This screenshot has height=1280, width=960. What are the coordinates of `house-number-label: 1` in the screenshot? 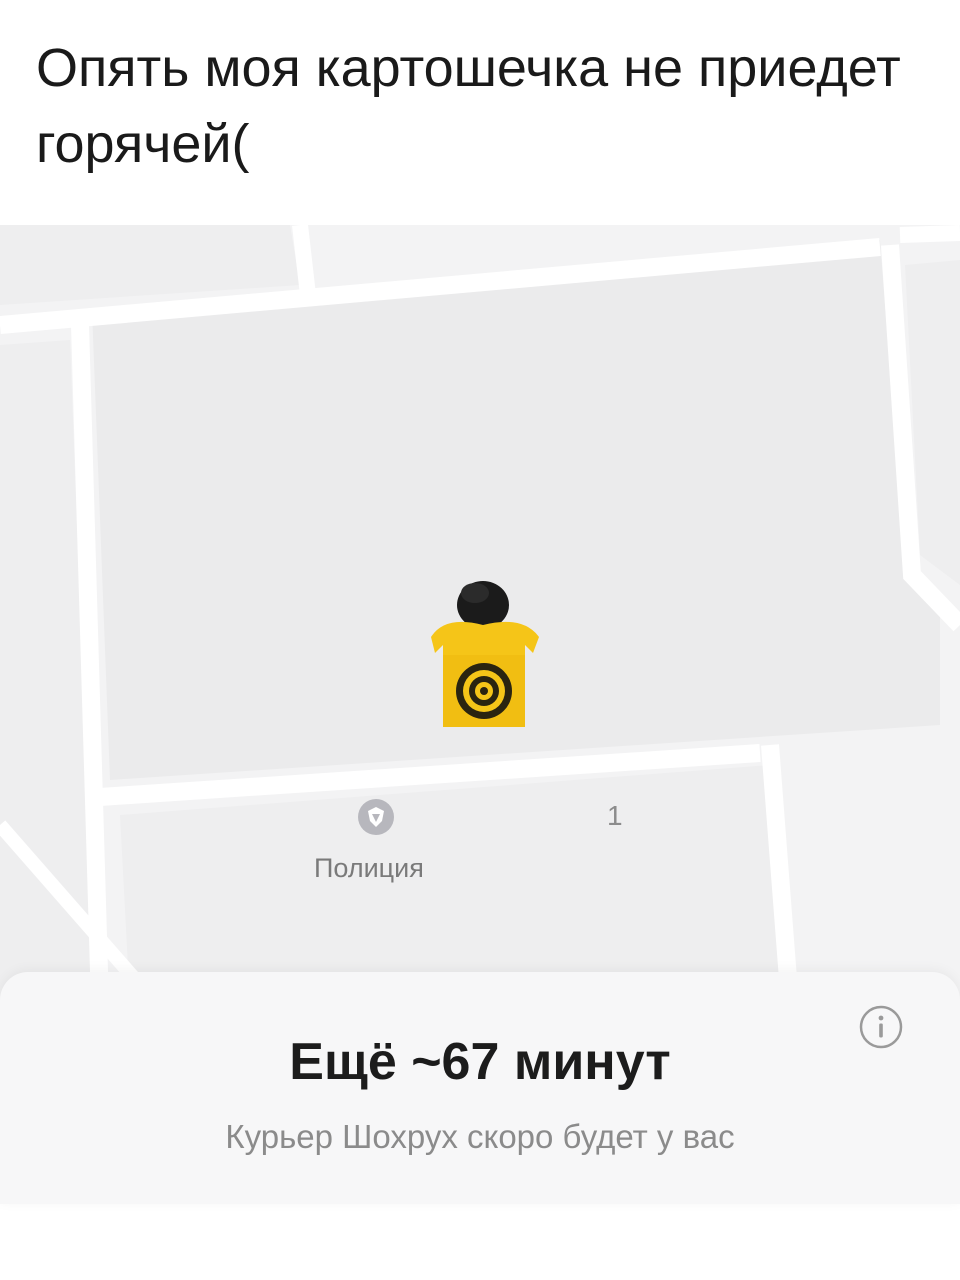 It's located at (615, 815).